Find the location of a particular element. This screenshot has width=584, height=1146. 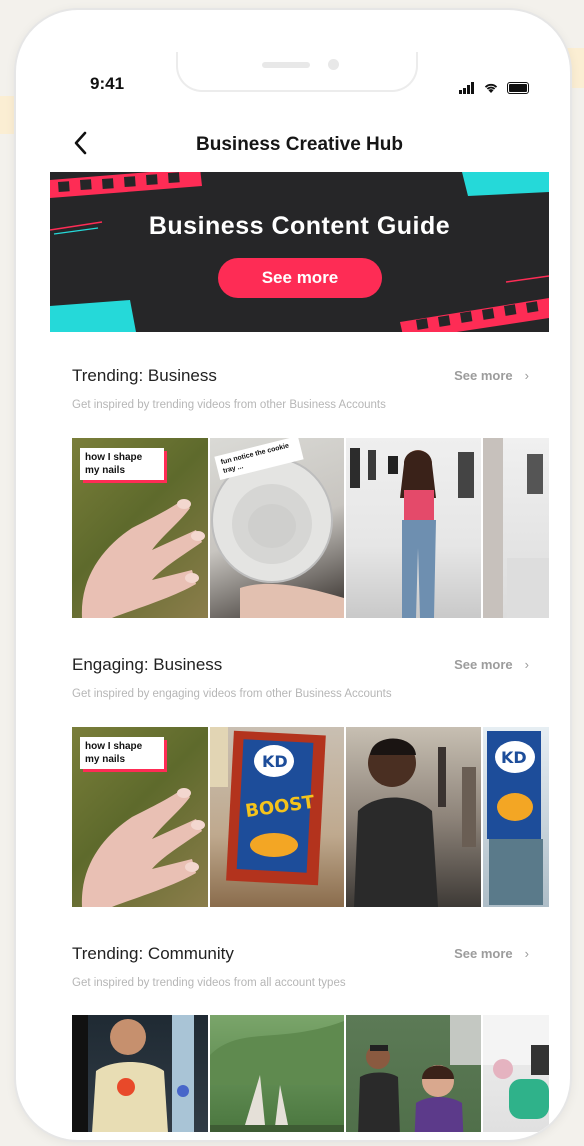

promo-banner: Business Content Guide See more is located at coordinates (299, 252).